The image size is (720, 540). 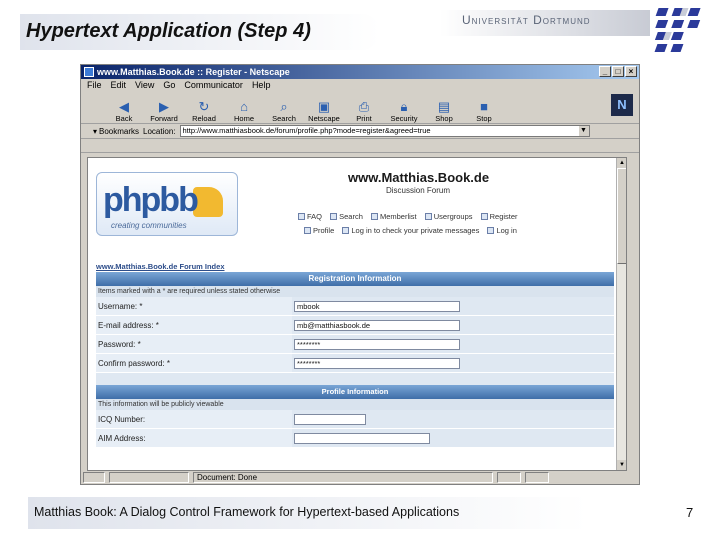 I want to click on security-button: 🔒︎ Security, so click(x=404, y=111).